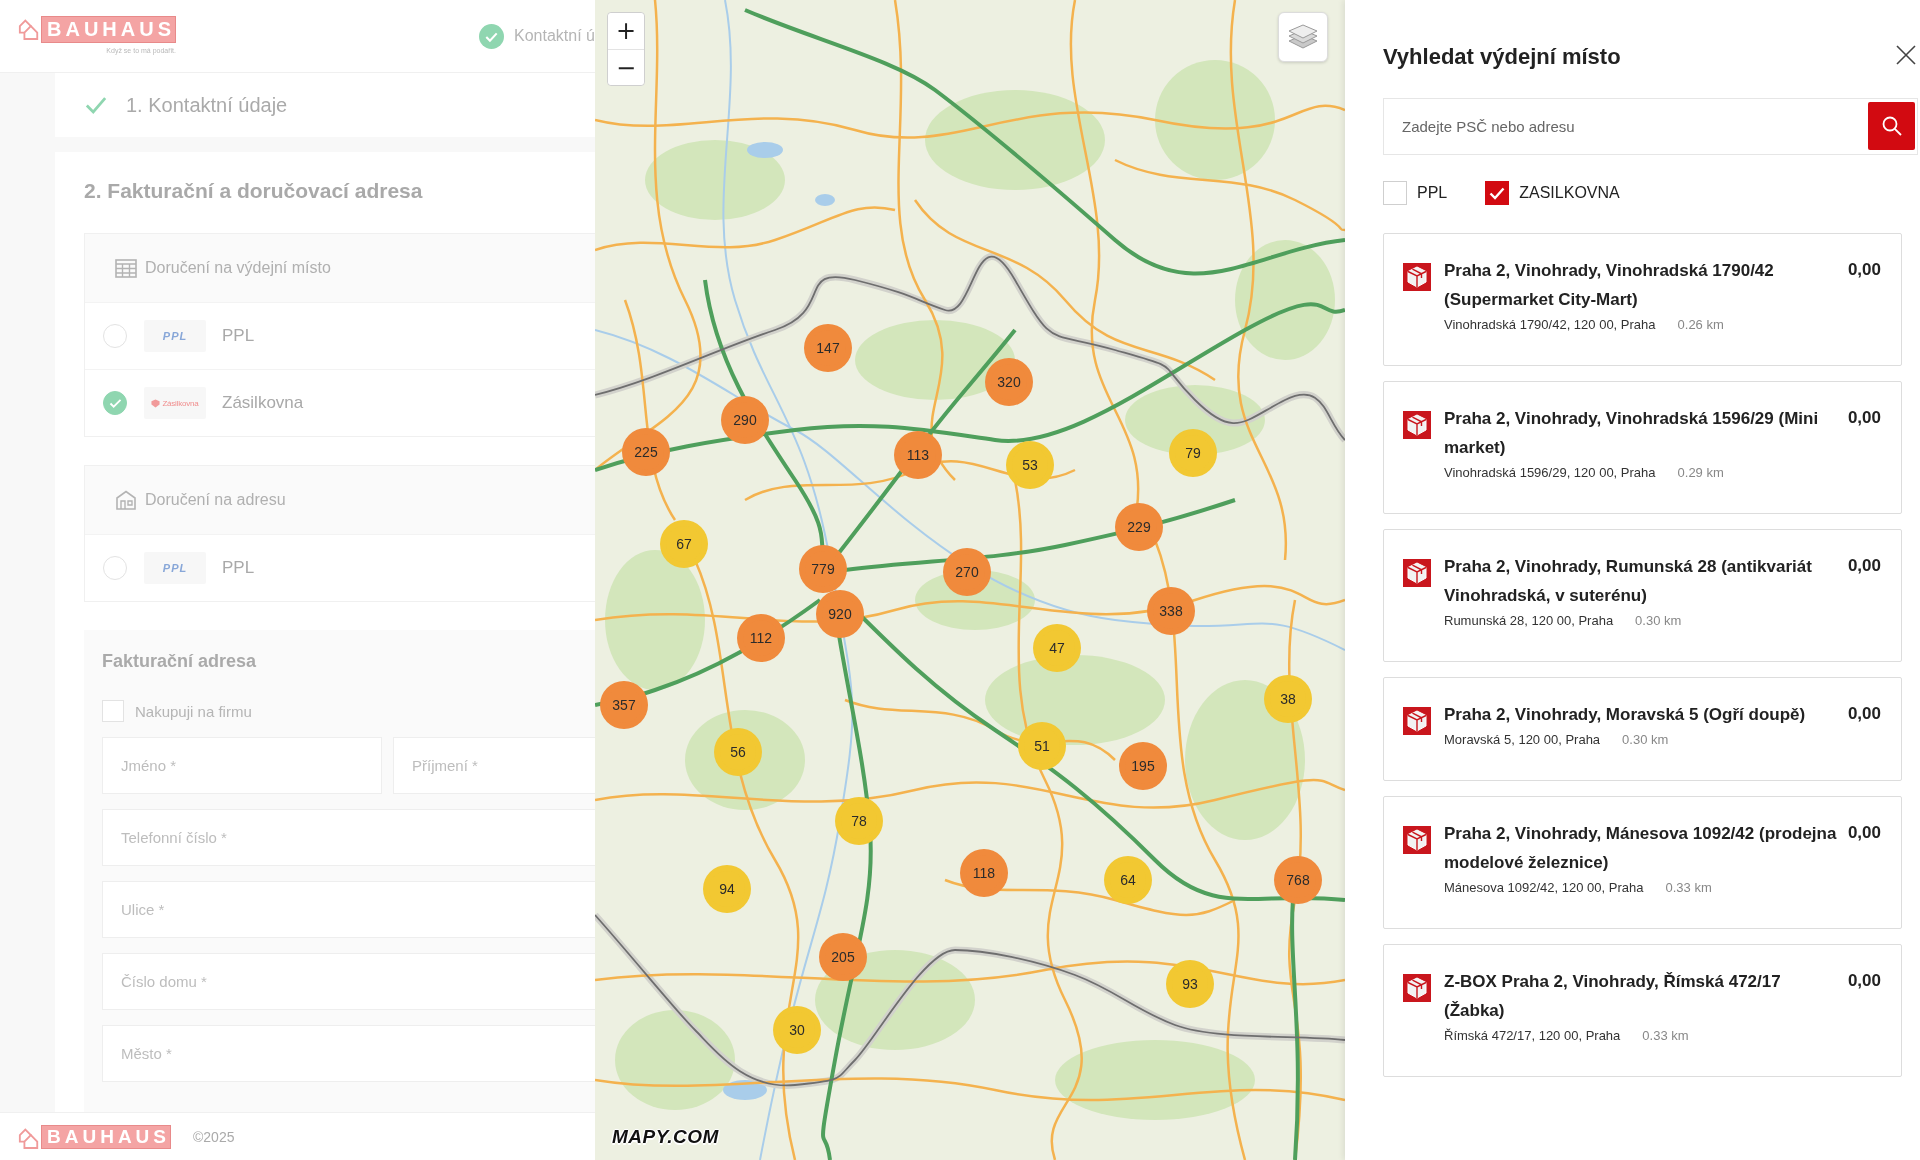  Describe the element at coordinates (1700, 325) in the screenshot. I see `distance-text: 0.26 km` at that location.